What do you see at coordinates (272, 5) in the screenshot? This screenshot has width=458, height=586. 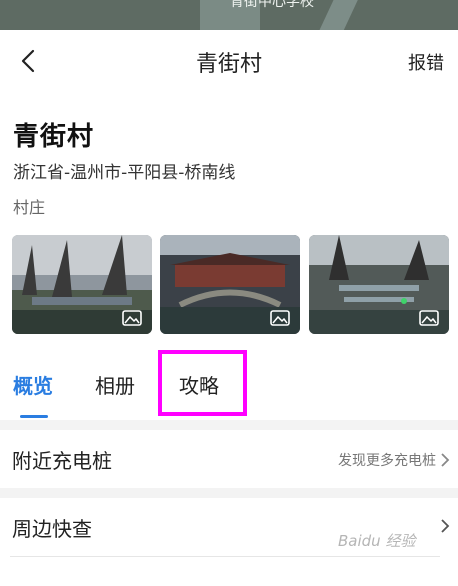 I see `map-poi-label: 青街中心学校` at bounding box center [272, 5].